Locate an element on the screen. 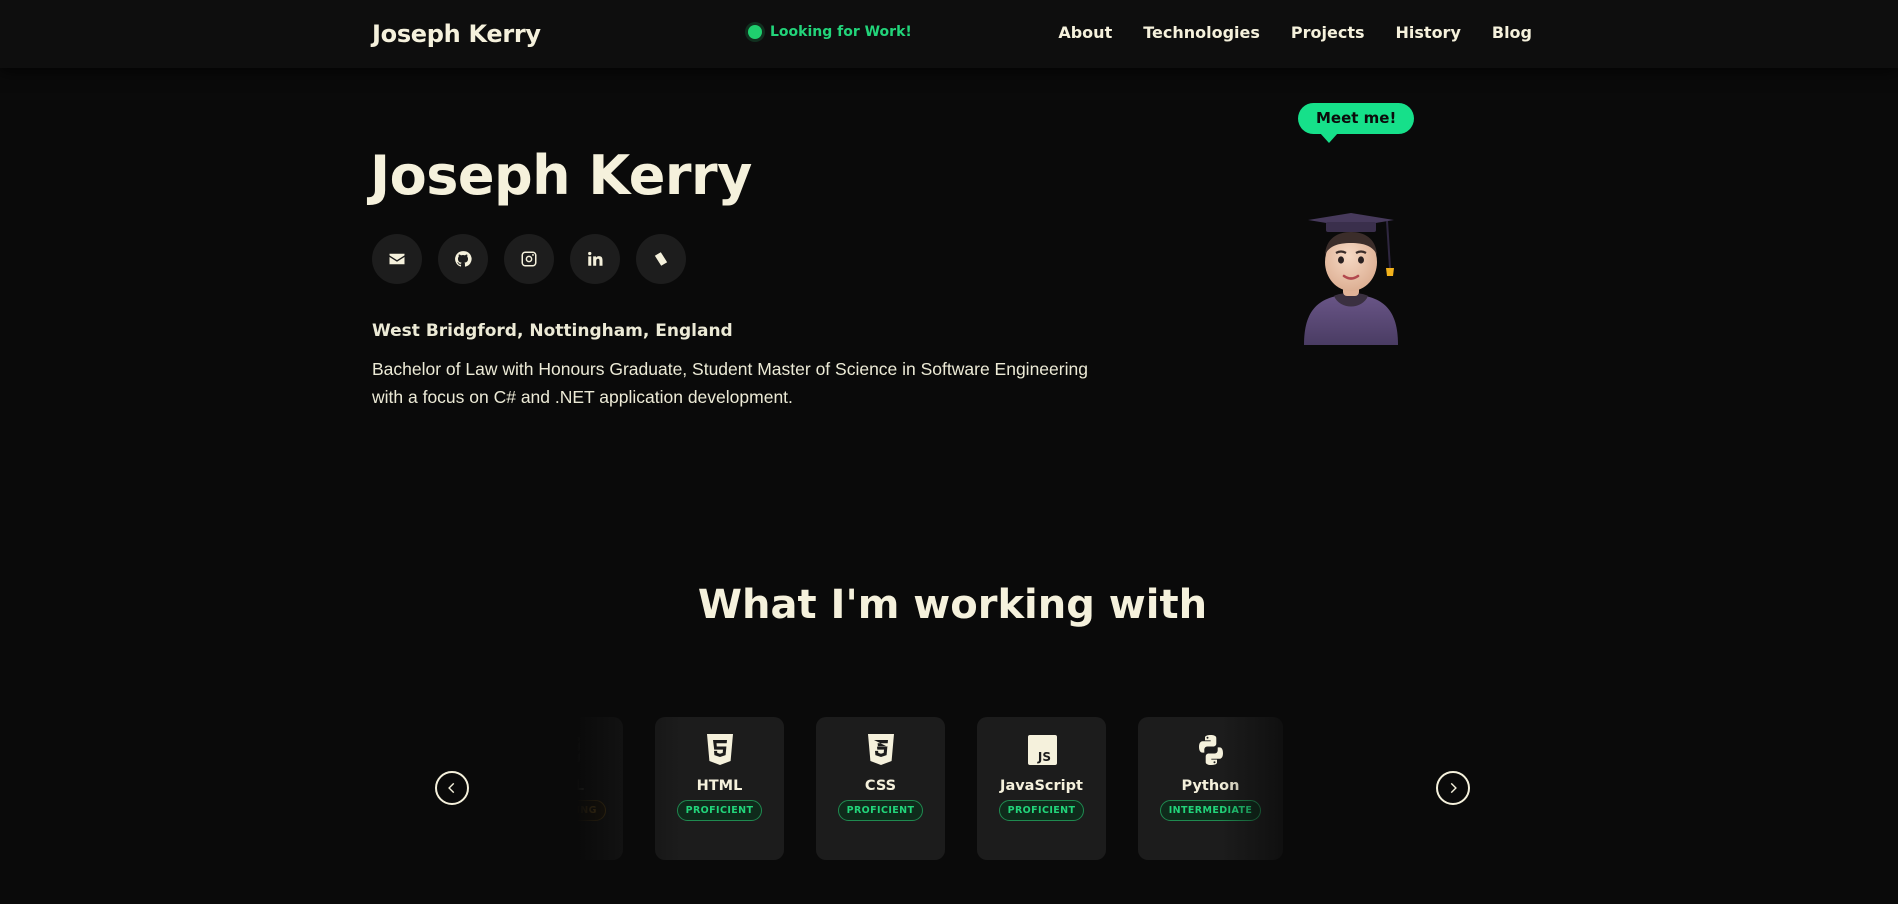  availability-status: Looking for Work! is located at coordinates (830, 32).